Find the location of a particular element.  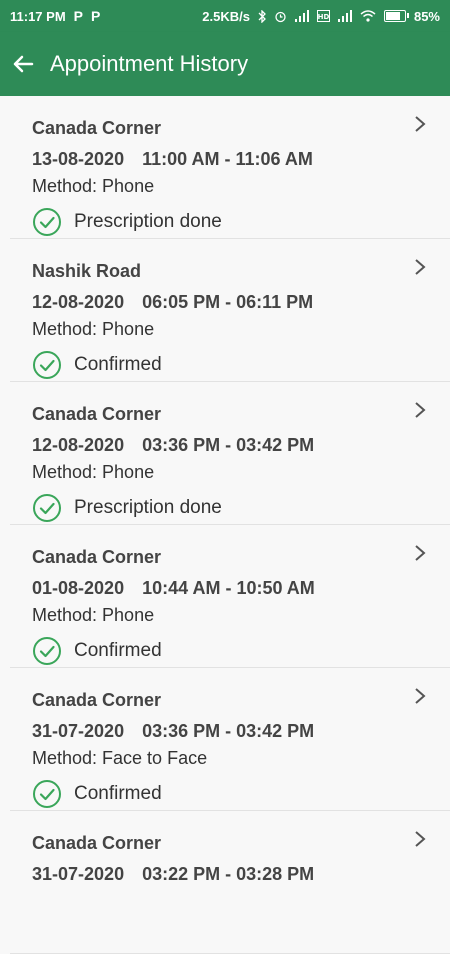

svg-text: HD is located at coordinates (324, 17).